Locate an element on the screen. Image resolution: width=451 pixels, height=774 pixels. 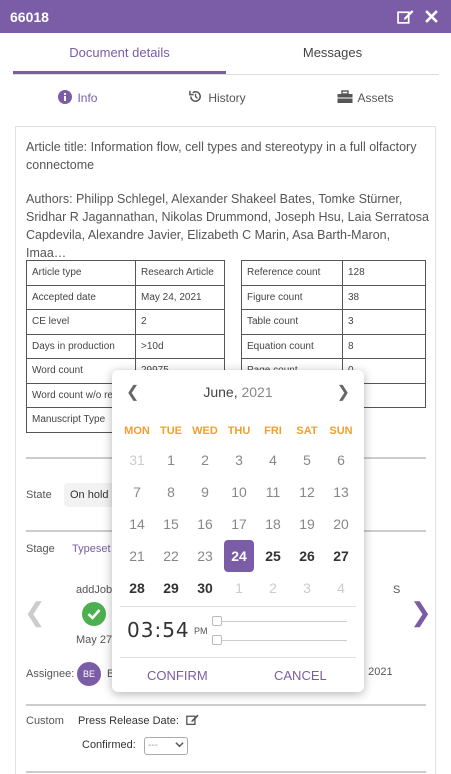
minute-slider-track is located at coordinates (279, 640).